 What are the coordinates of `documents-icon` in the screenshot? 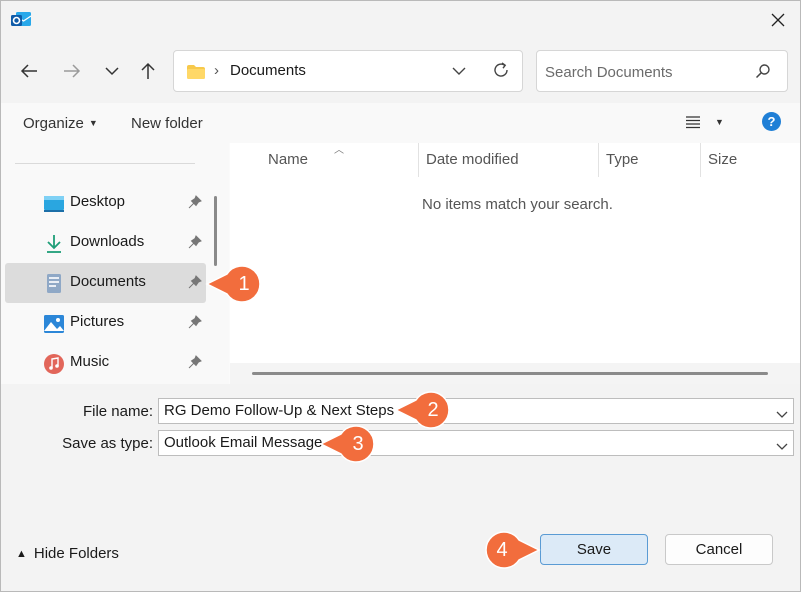 It's located at (54, 284).